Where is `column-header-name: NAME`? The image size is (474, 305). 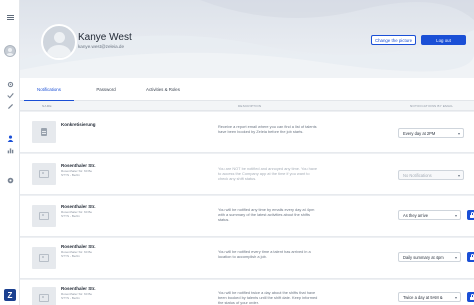
column-header-name: NAME is located at coordinates (47, 106).